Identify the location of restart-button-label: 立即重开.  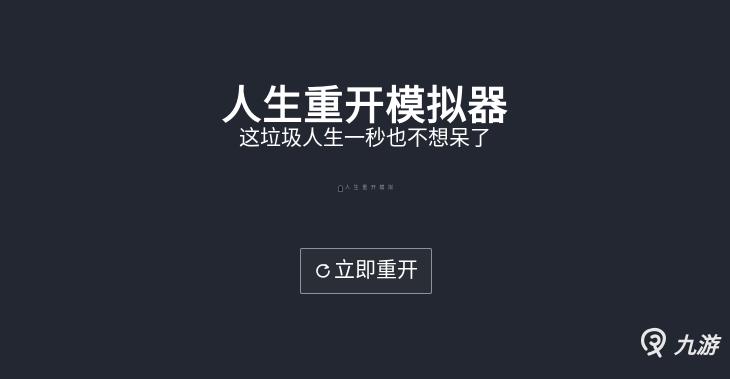
(376, 270).